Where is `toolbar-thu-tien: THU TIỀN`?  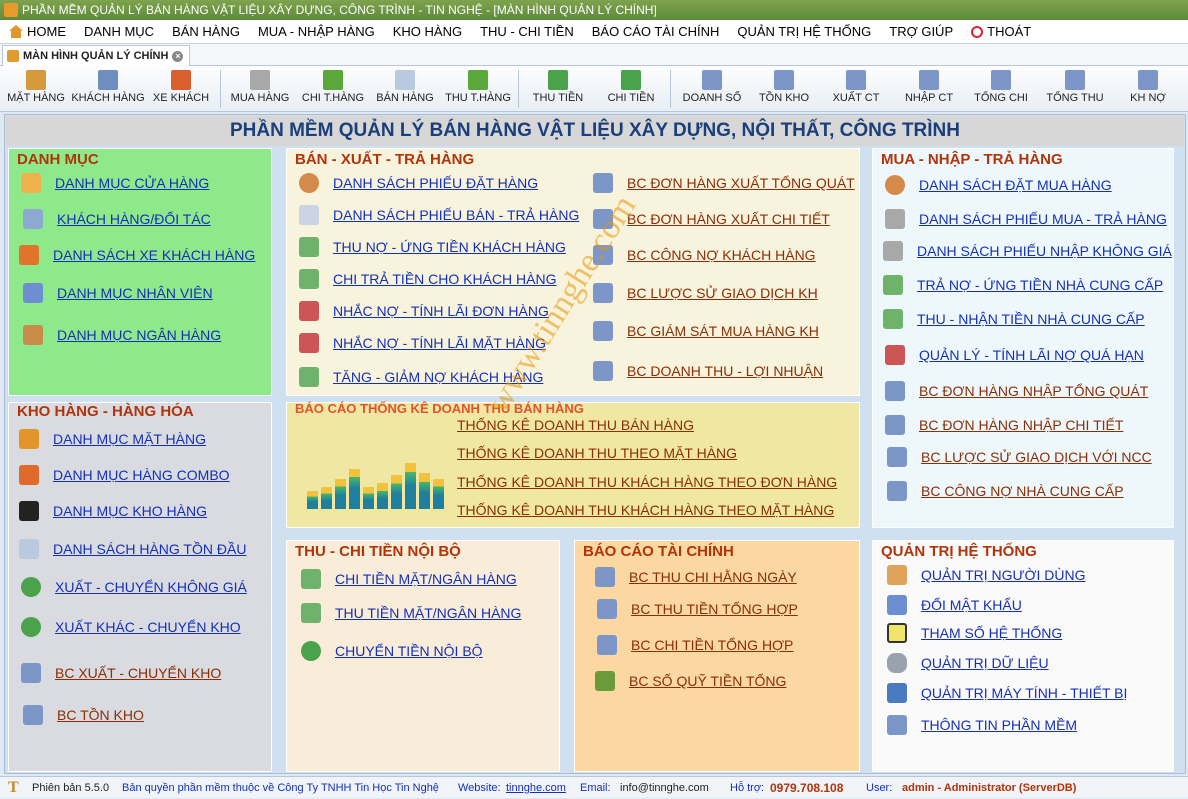 toolbar-thu-tien: THU TIỀN is located at coordinates (558, 89).